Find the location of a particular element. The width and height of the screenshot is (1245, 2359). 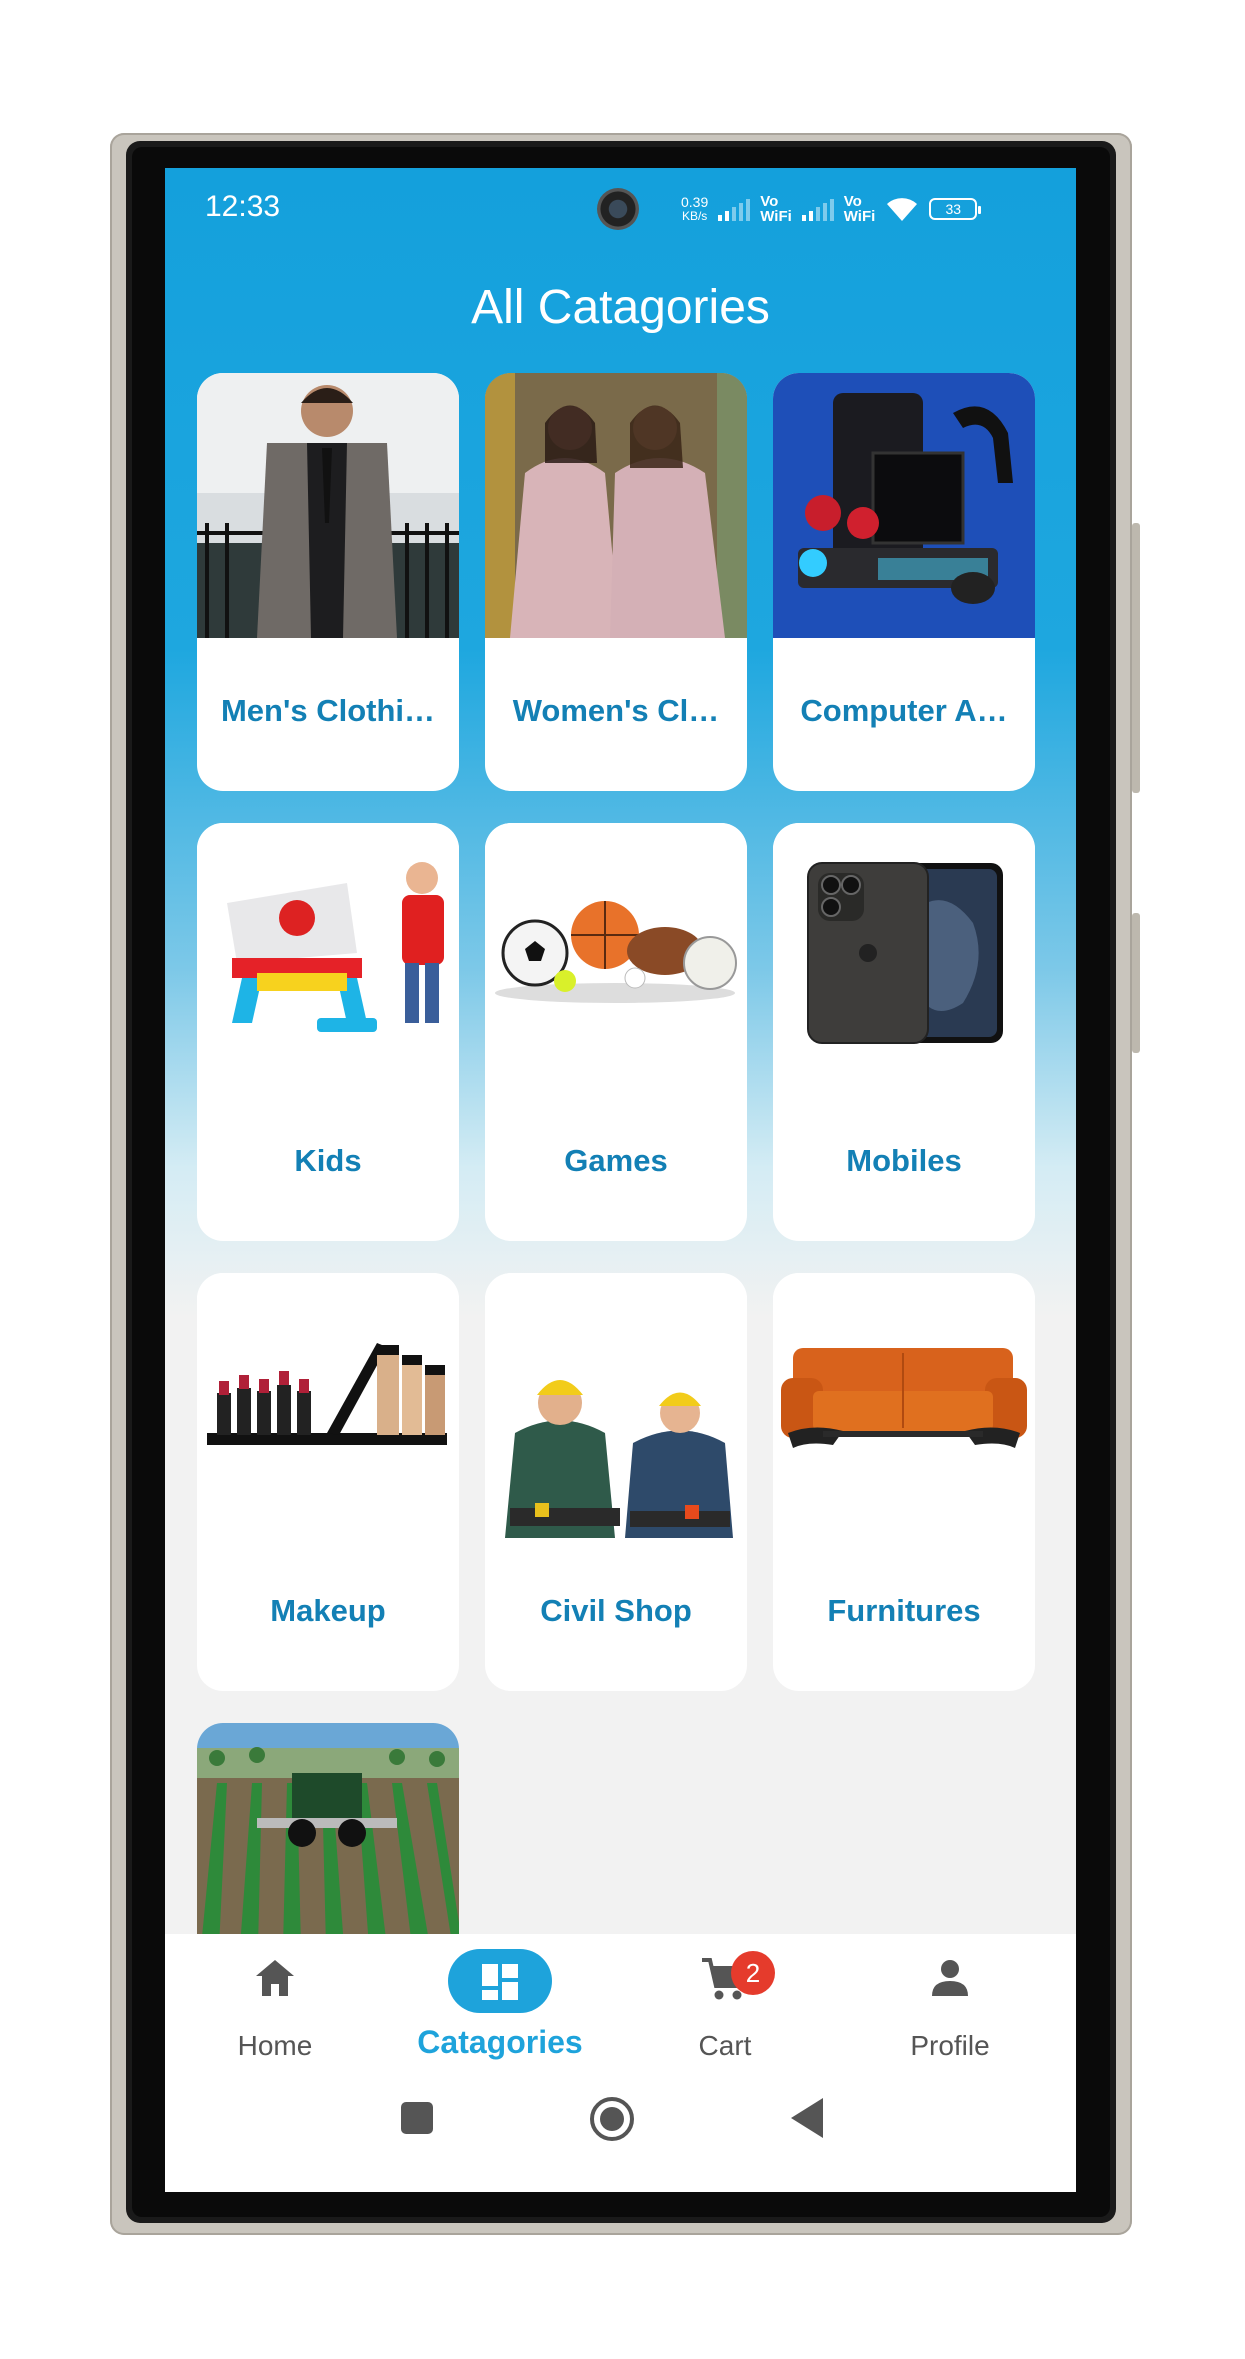

mens-clothing-photo is located at coordinates (328, 505).